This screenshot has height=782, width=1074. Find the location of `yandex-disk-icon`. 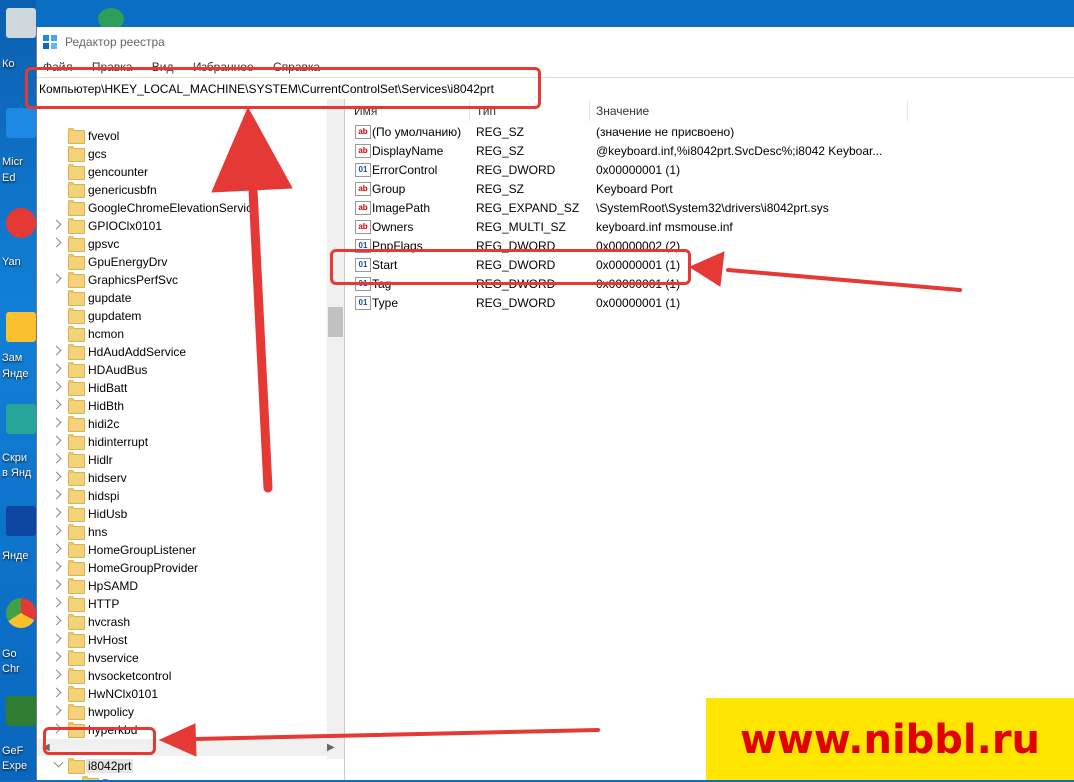

yandex-disk-icon is located at coordinates (21, 521).